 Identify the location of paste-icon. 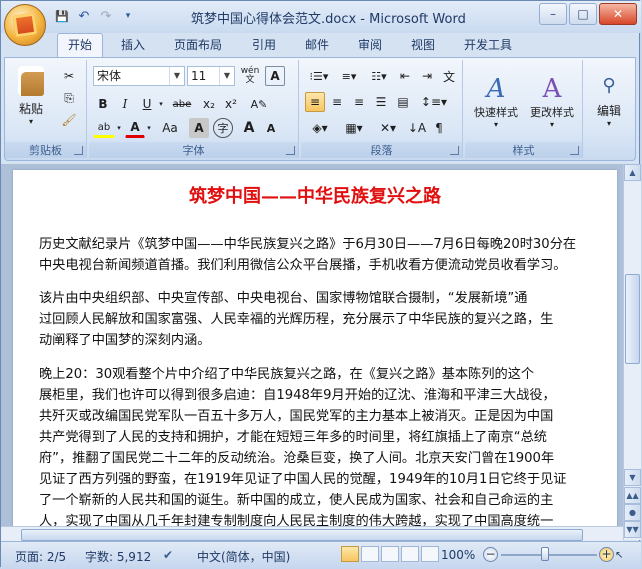
(31, 81).